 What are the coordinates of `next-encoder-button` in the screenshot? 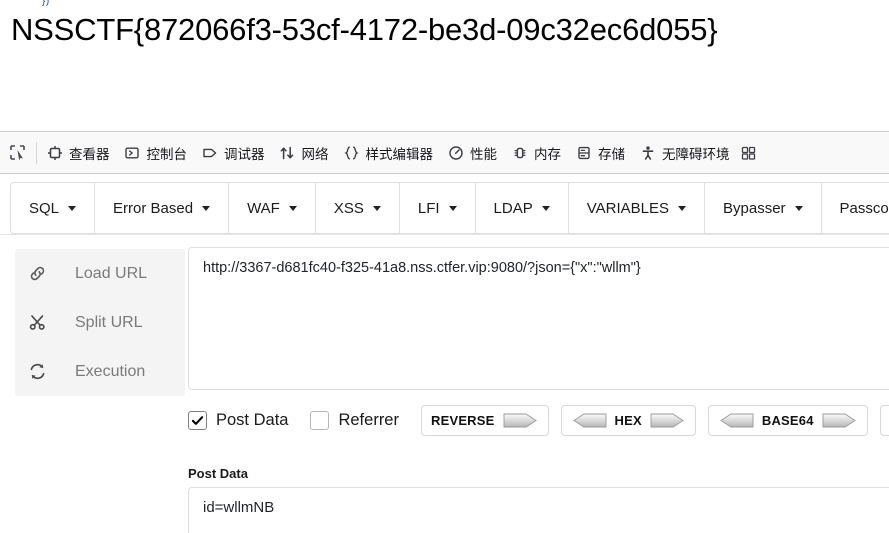 It's located at (884, 420).